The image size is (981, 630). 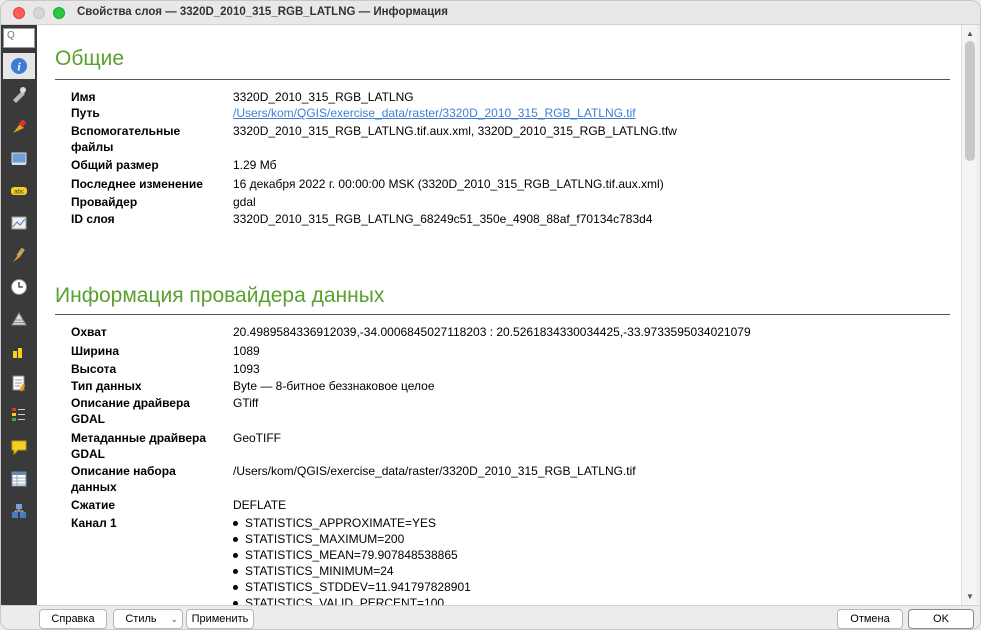 What do you see at coordinates (106, 386) in the screenshot?
I see `row-key: Тип данных` at bounding box center [106, 386].